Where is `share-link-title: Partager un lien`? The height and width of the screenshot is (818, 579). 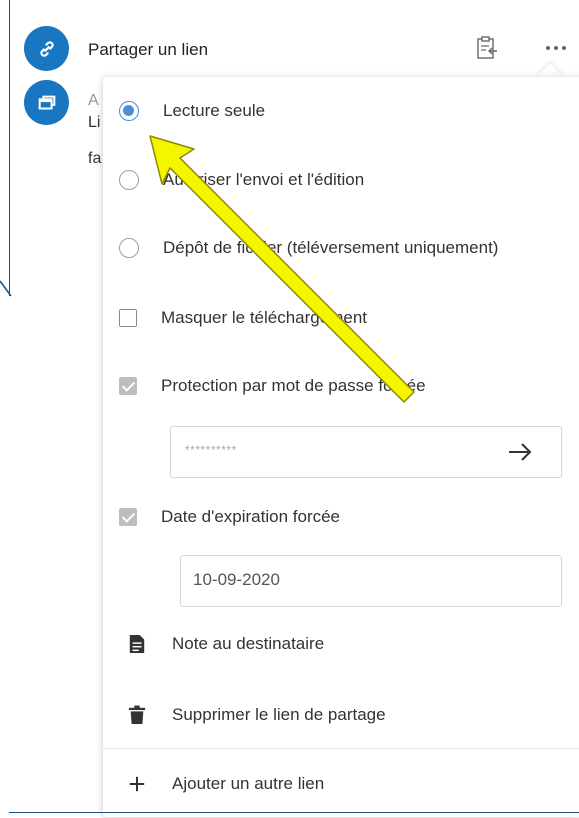
share-link-title: Partager un lien is located at coordinates (148, 49).